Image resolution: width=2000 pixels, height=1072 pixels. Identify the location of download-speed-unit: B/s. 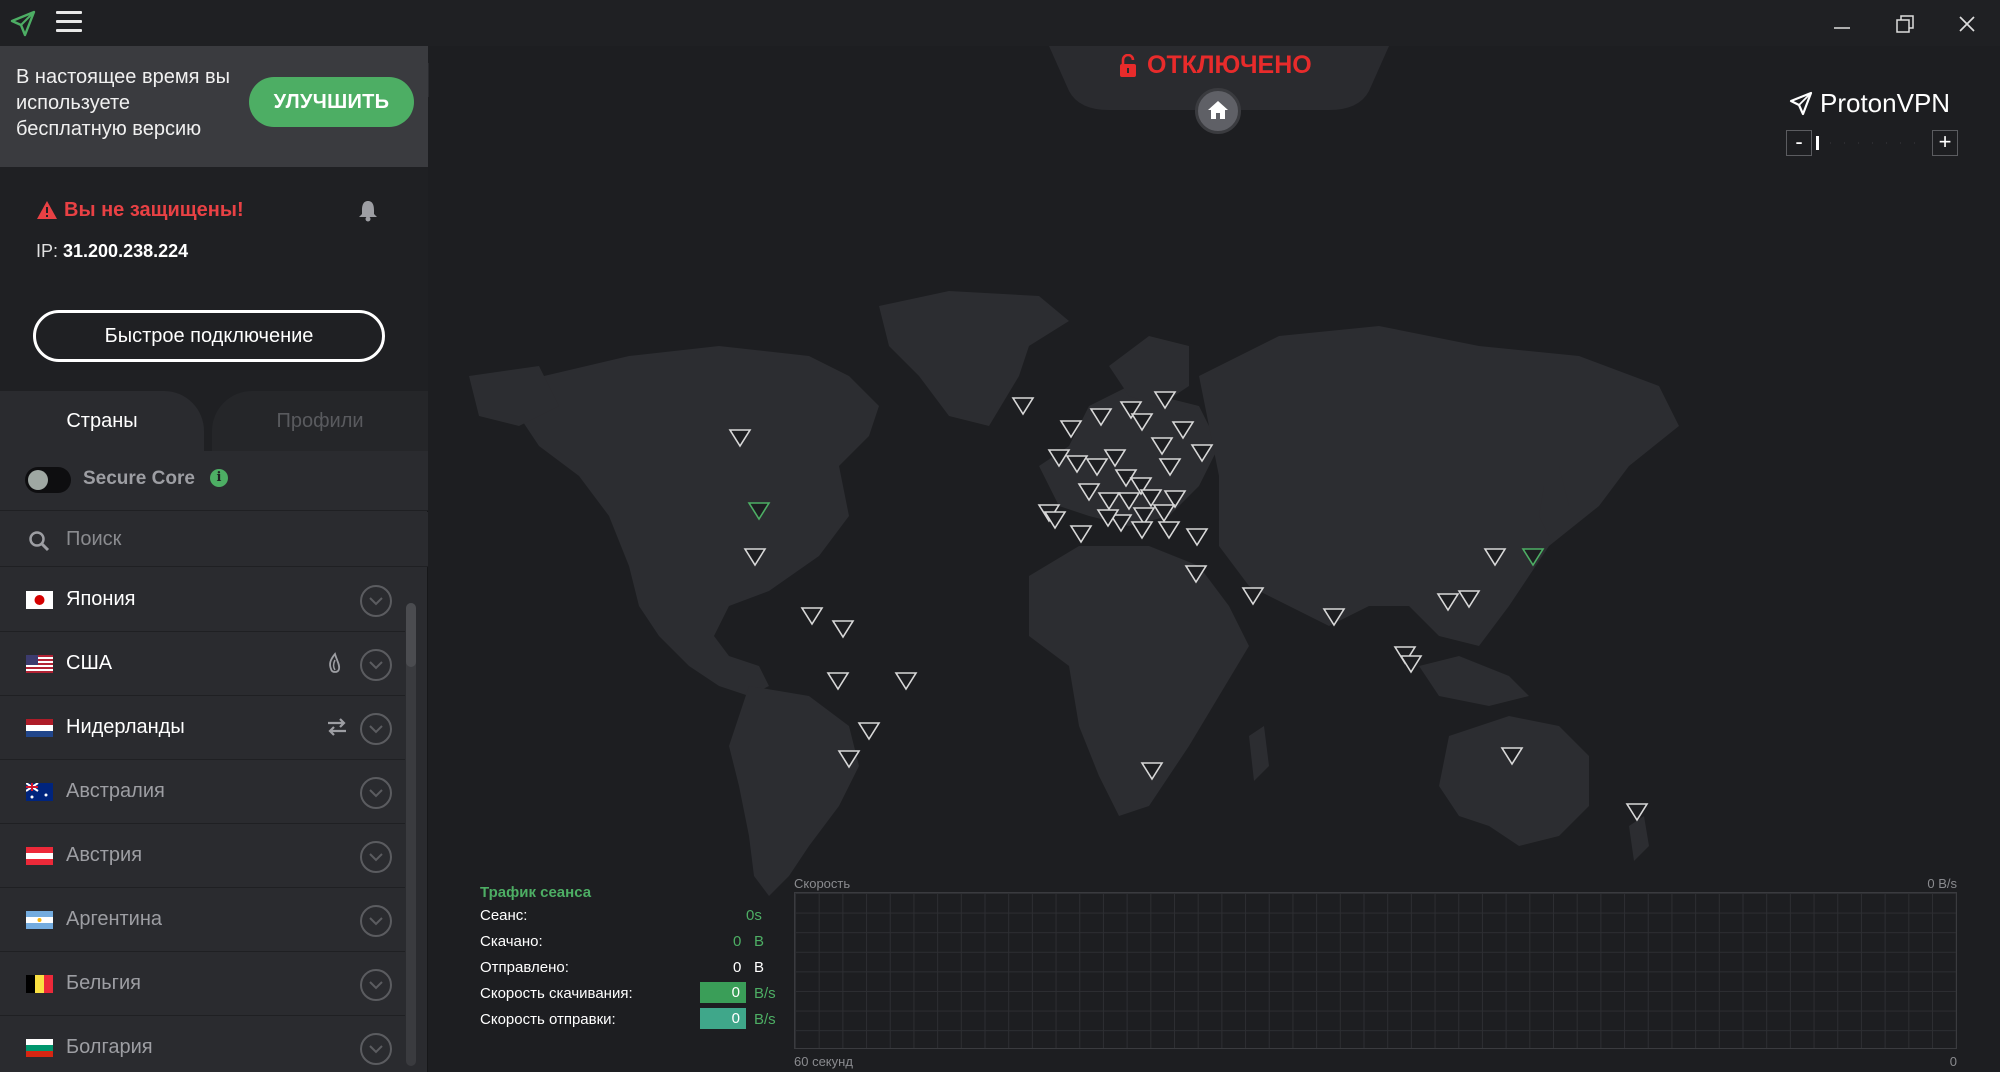
(765, 993).